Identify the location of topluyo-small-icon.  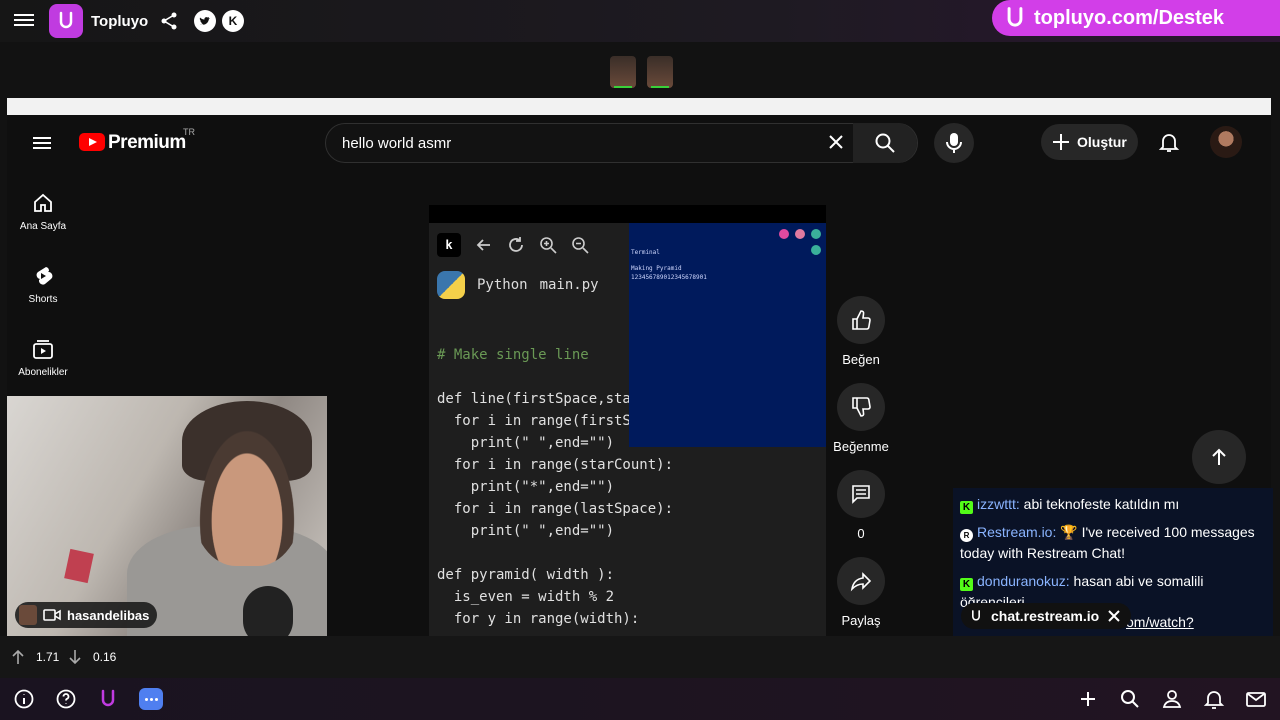
(976, 615).